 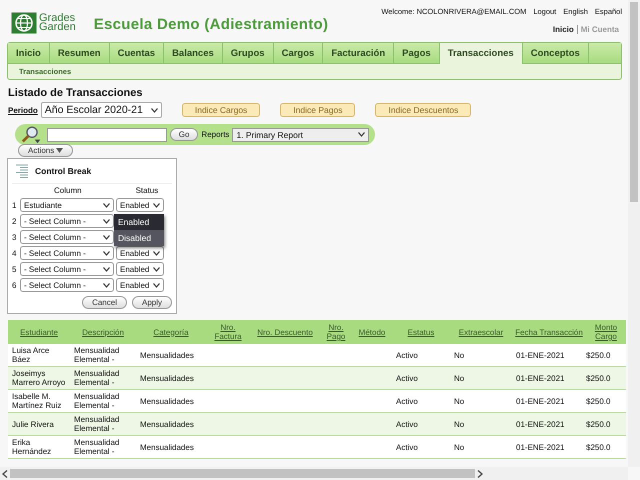 What do you see at coordinates (23, 110) in the screenshot?
I see `period-link: Periodo` at bounding box center [23, 110].